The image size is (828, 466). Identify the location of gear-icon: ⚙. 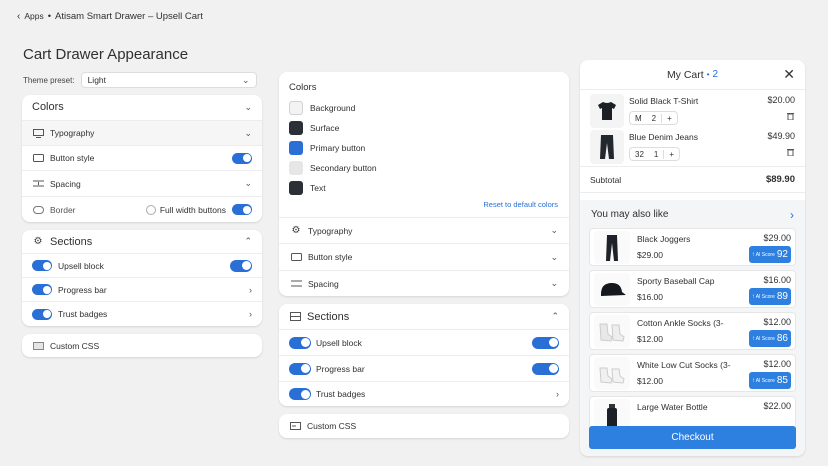
(38, 241).